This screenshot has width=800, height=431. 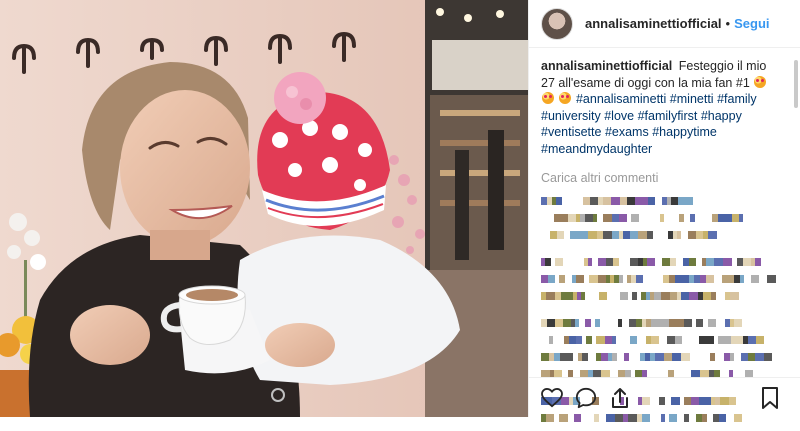 What do you see at coordinates (571, 116) in the screenshot?
I see `hashtag-link: #university` at bounding box center [571, 116].